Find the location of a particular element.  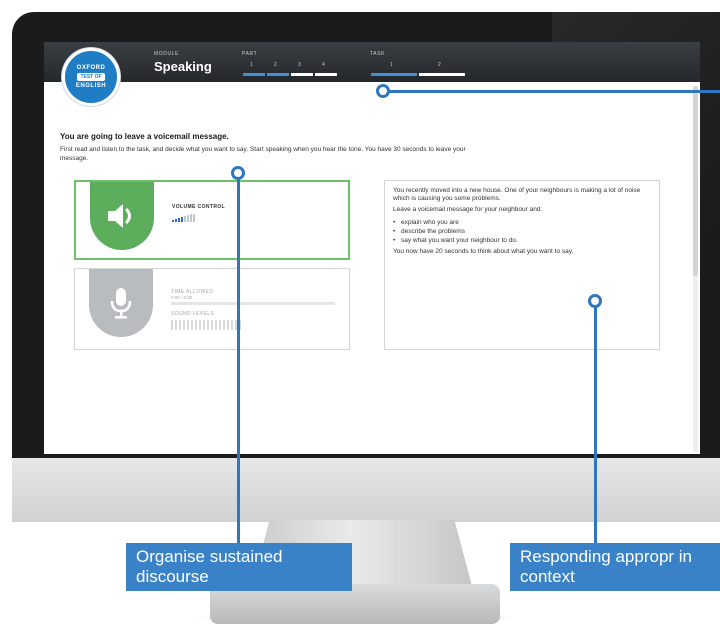

callout-dot-right is located at coordinates (595, 301).